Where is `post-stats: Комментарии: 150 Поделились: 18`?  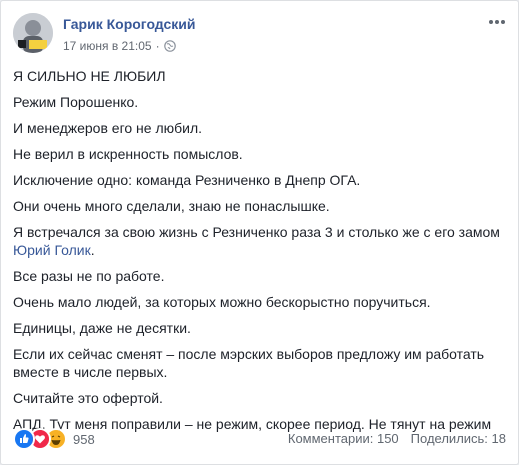
post-stats: Комментарии: 150 Поделились: 18 is located at coordinates (397, 438).